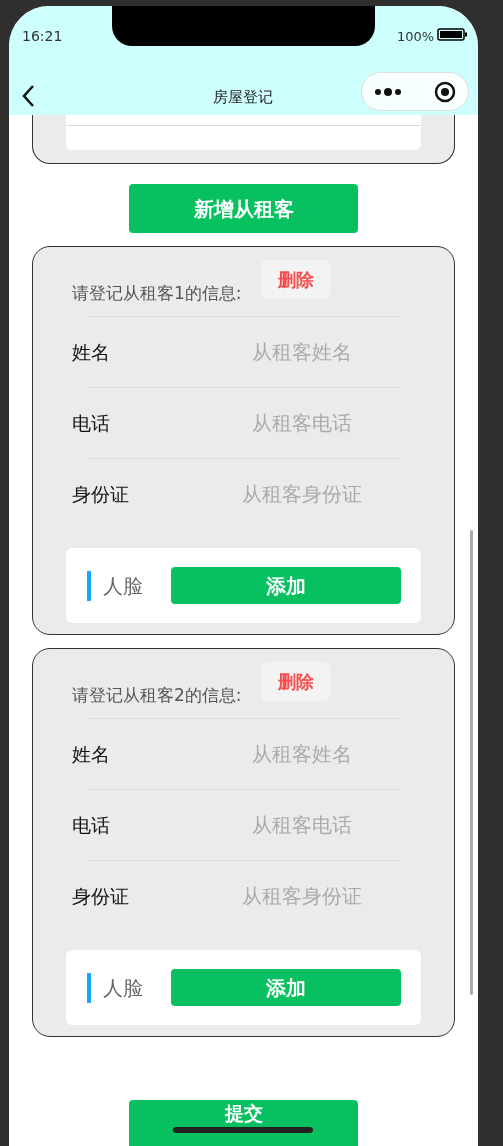  I want to click on add-tenant-button: 新增从租客, so click(243, 208).